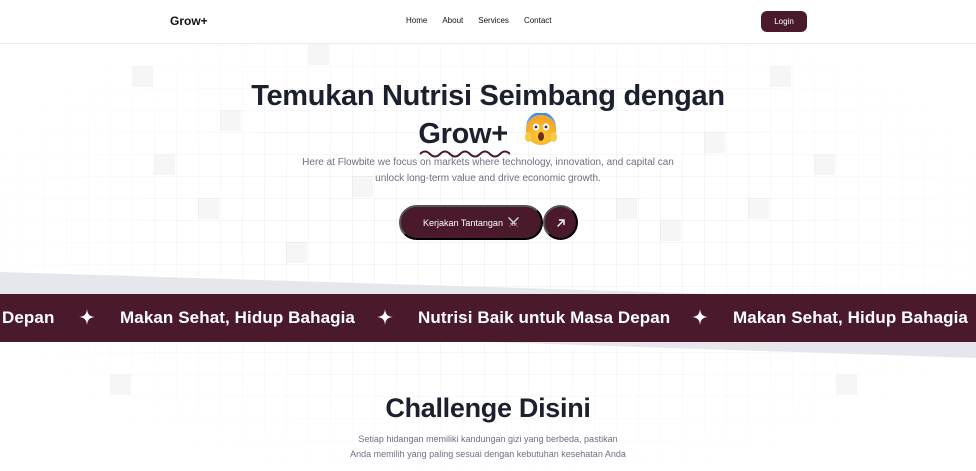 The image size is (976, 471). I want to click on hero-title-line2: Grow+, so click(488, 135).